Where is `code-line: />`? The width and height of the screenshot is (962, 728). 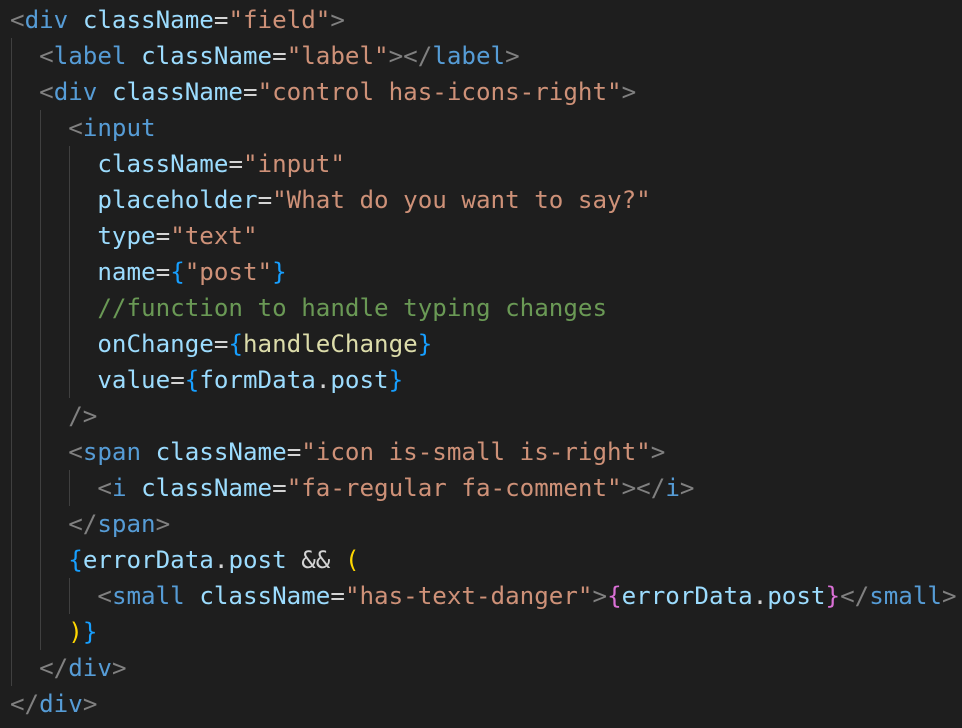
code-line: /> is located at coordinates (481, 416).